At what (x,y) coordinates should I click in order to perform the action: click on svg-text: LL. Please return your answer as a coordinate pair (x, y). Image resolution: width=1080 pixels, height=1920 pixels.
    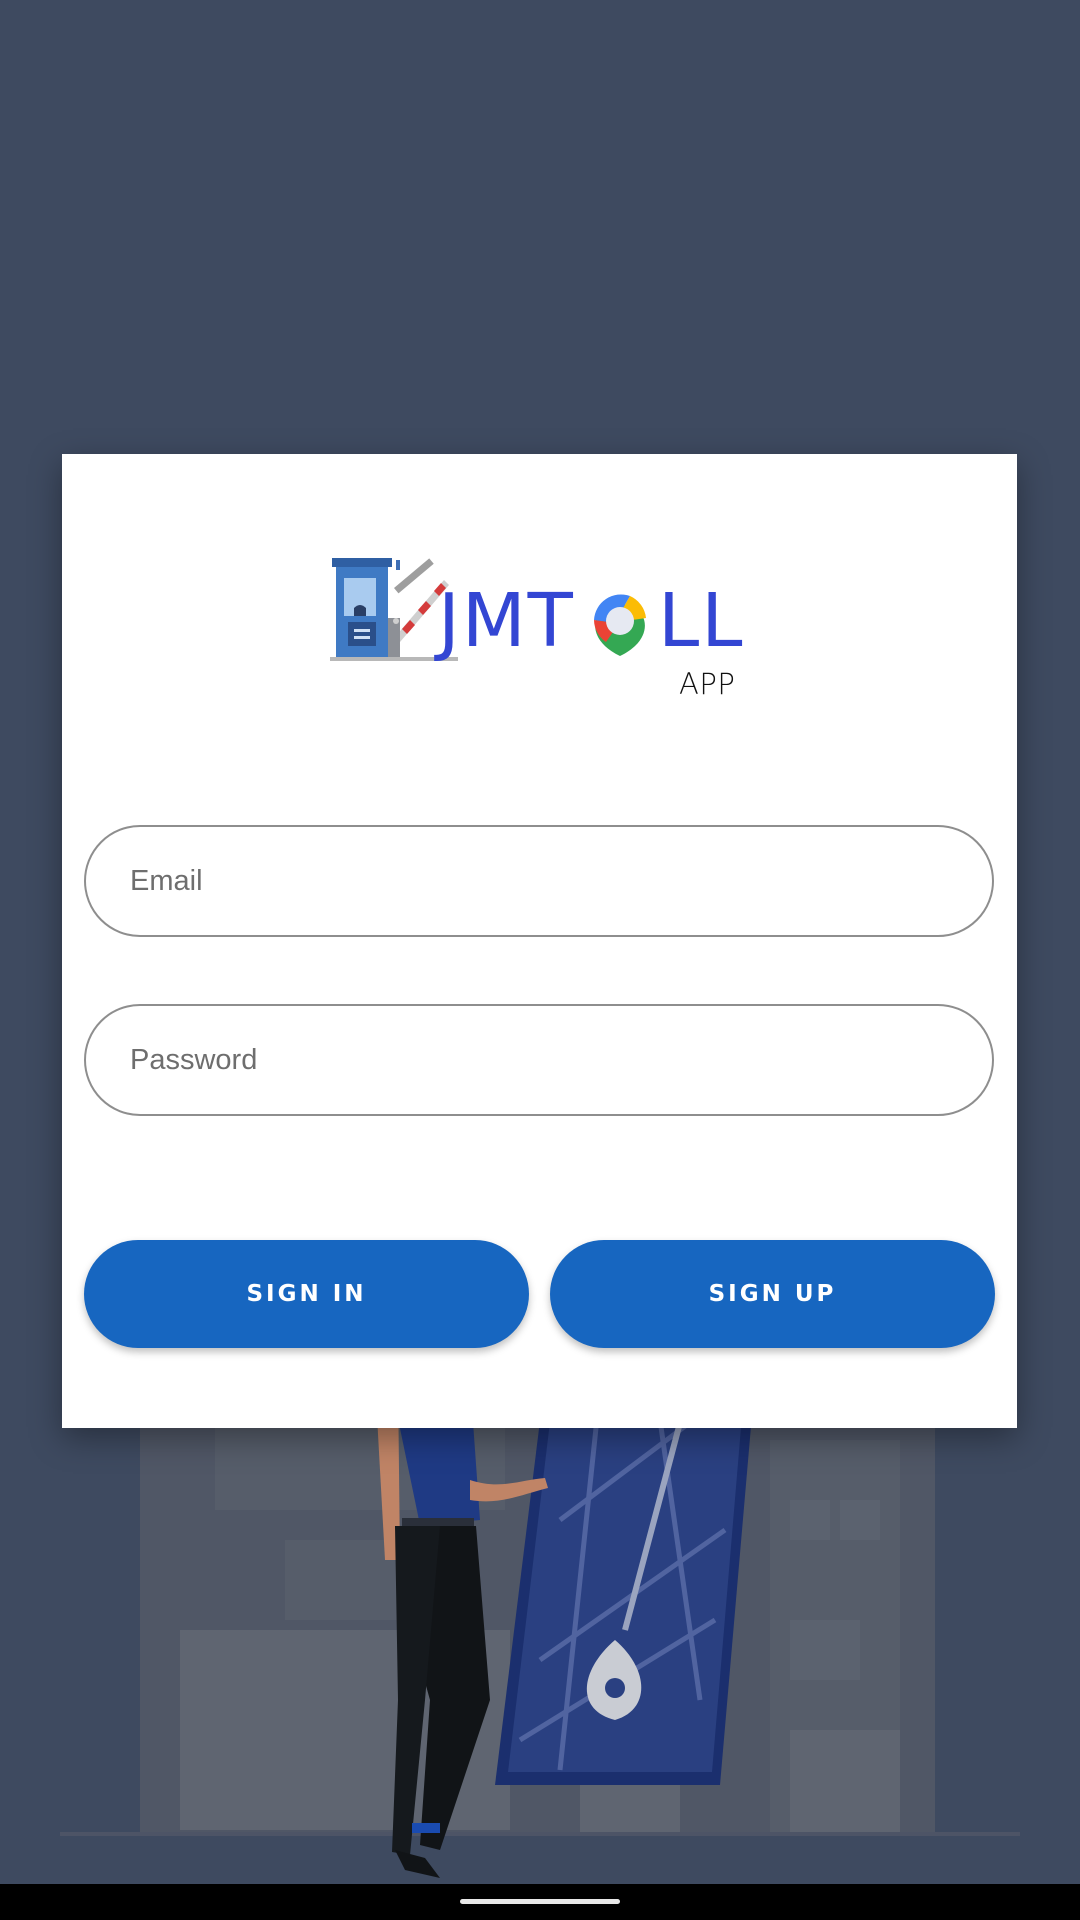
    Looking at the image, I should click on (701, 621).